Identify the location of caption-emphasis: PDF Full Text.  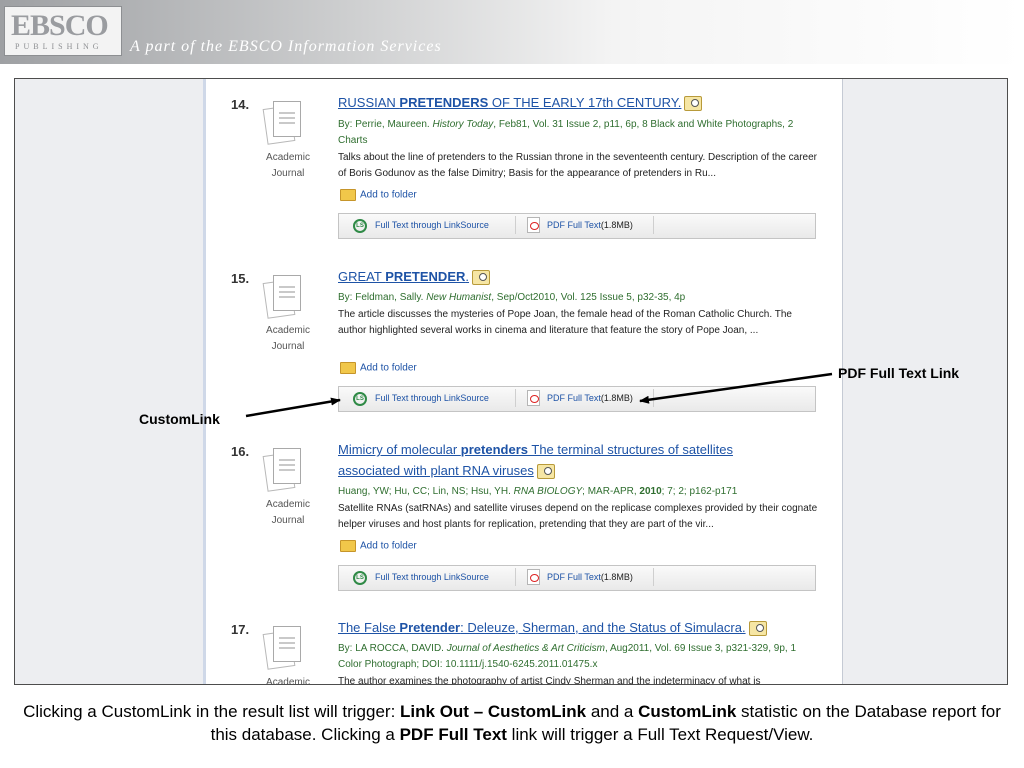
(453, 734).